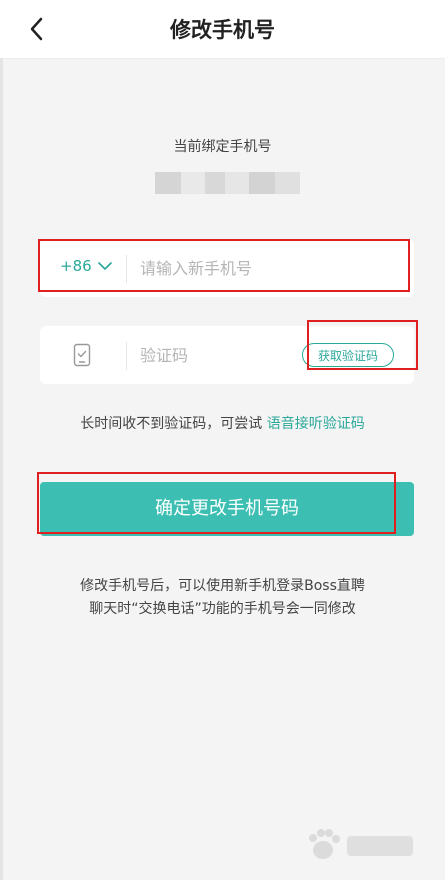 The height and width of the screenshot is (880, 445). What do you see at coordinates (104, 266) in the screenshot?
I see `chevron-down-icon` at bounding box center [104, 266].